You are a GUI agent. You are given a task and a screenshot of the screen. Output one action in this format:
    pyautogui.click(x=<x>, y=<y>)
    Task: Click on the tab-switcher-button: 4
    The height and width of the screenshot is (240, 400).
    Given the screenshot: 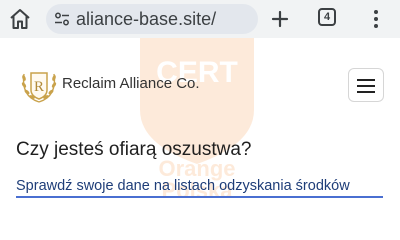 What is the action you would take?
    pyautogui.click(x=327, y=17)
    